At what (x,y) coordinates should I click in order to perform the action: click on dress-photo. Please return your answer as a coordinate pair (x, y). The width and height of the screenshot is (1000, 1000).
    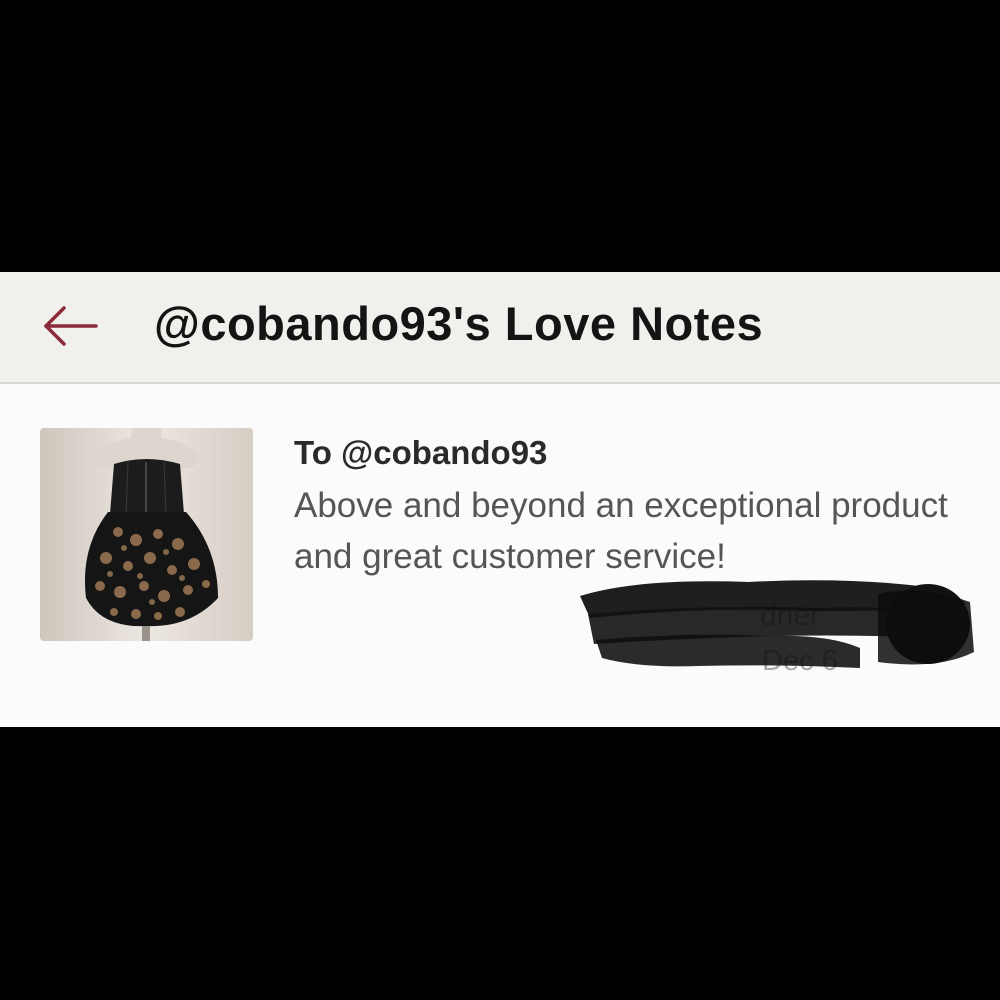
    Looking at the image, I should click on (146, 534).